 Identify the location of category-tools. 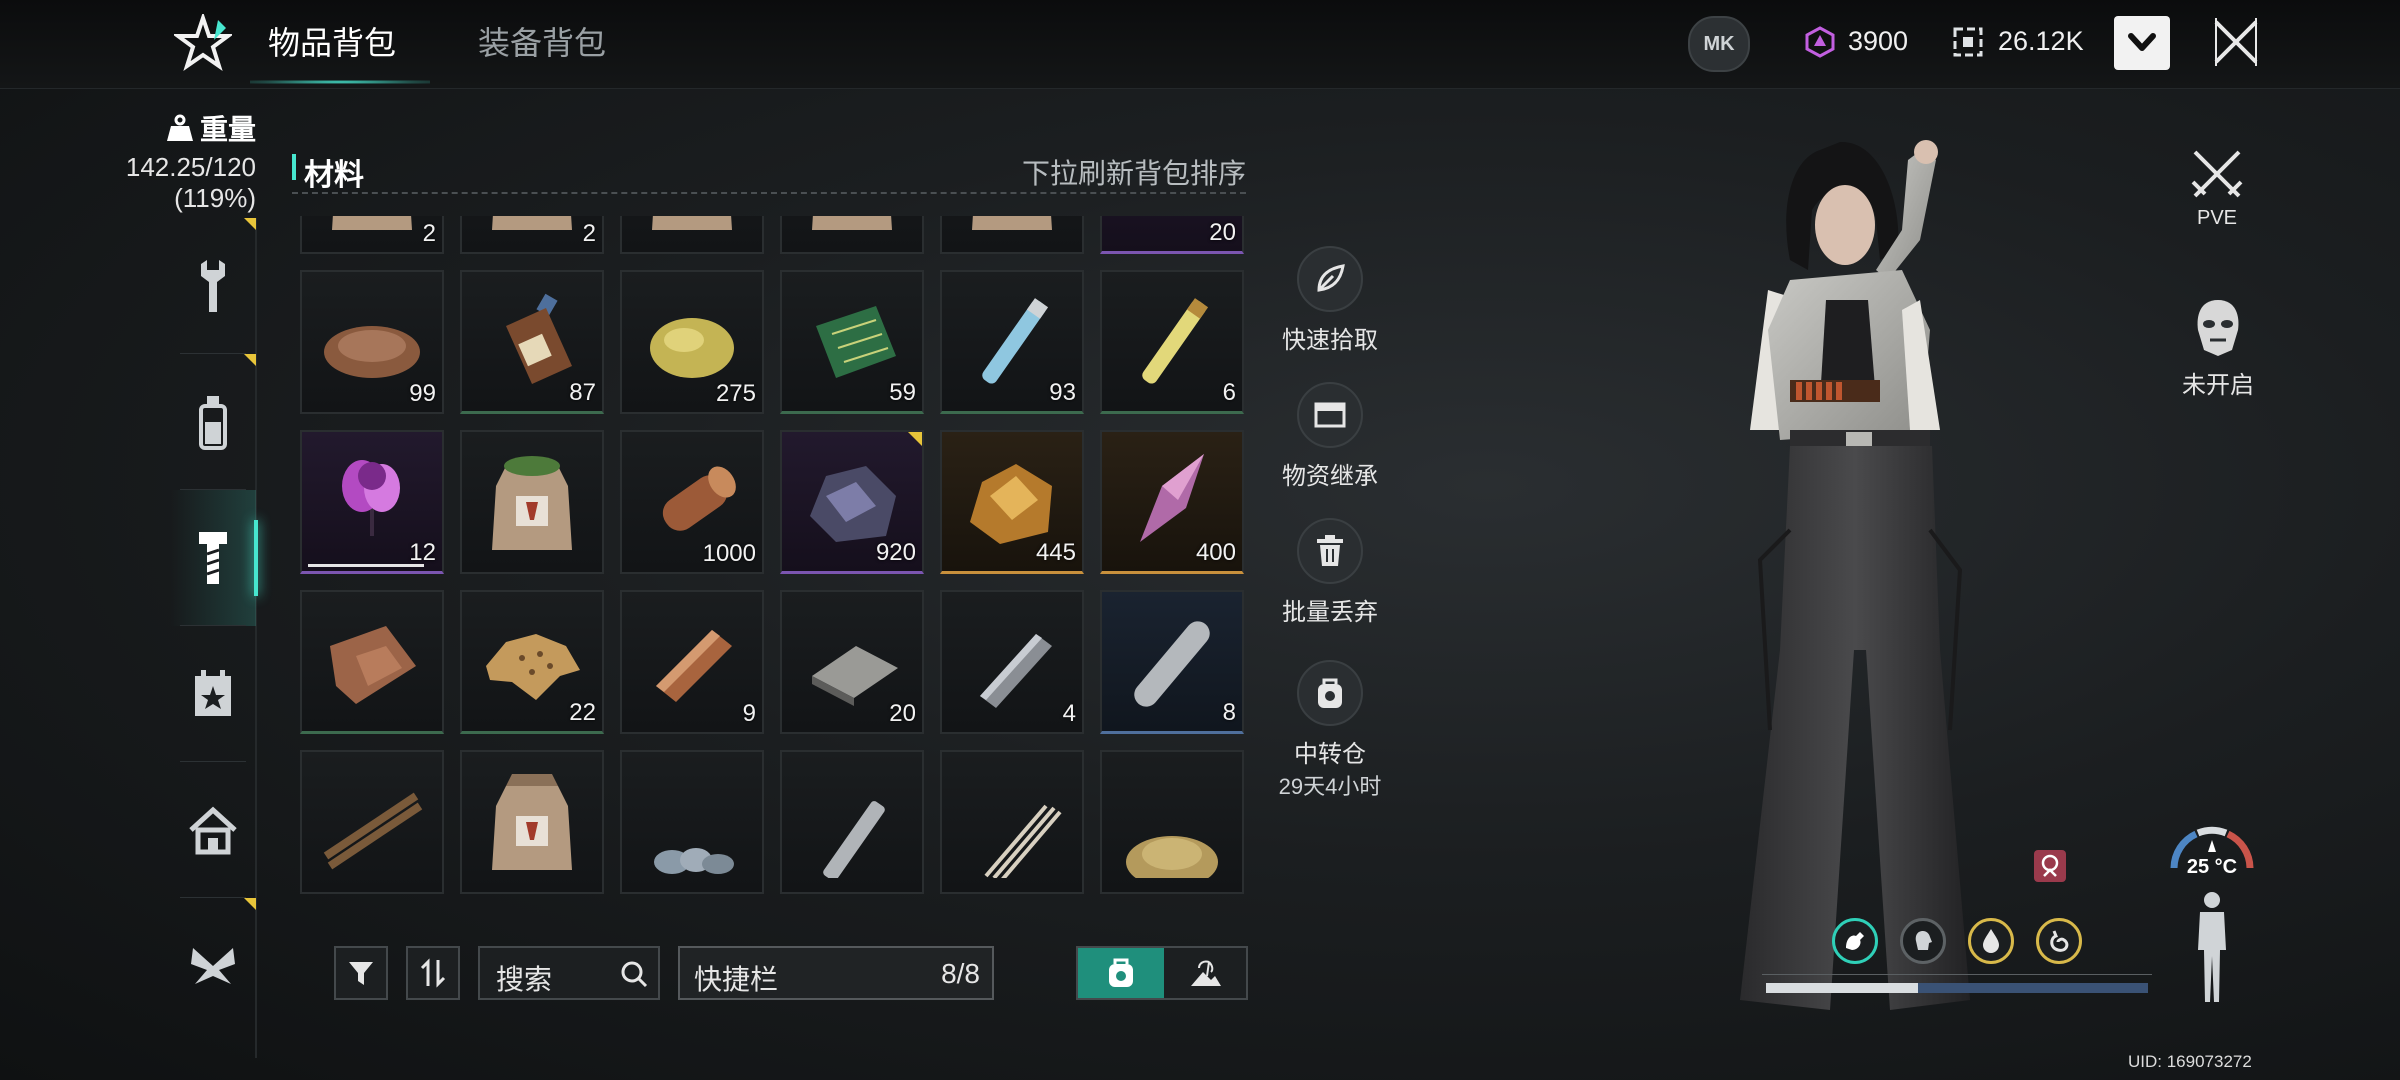
(213, 286).